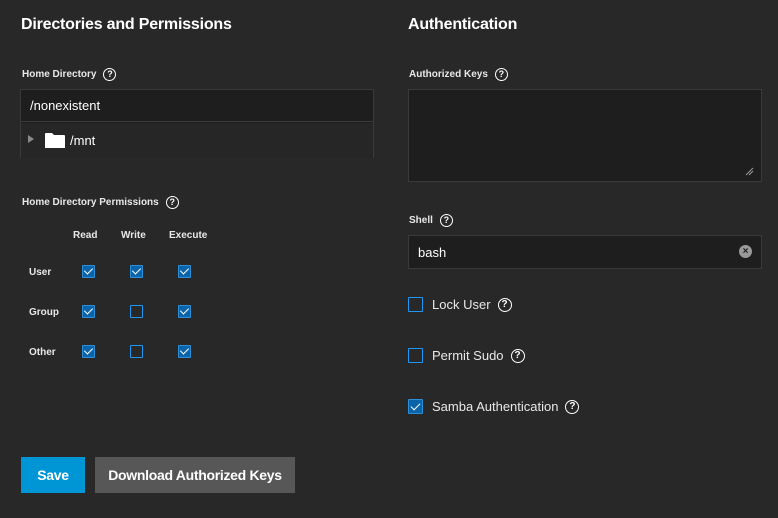  What do you see at coordinates (88, 271) in the screenshot?
I see `permission-checkbox-user-read` at bounding box center [88, 271].